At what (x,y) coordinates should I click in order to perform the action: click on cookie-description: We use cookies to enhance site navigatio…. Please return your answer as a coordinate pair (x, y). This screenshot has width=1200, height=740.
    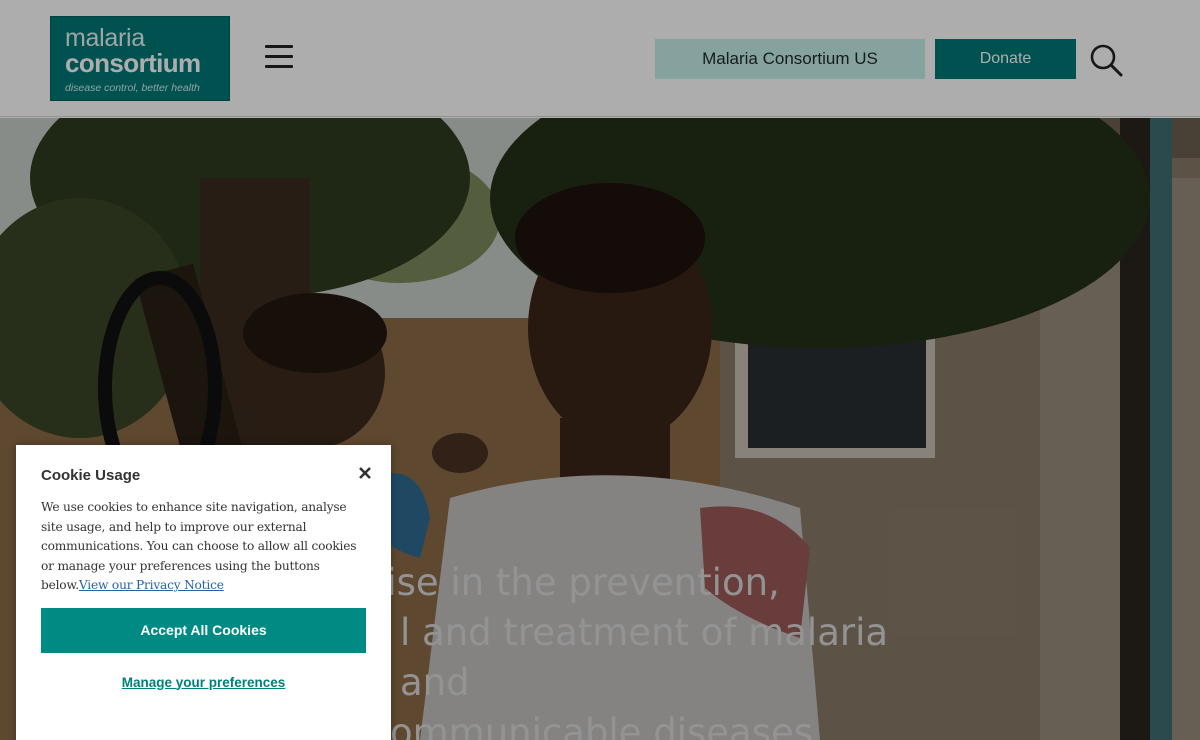
    Looking at the image, I should click on (203, 547).